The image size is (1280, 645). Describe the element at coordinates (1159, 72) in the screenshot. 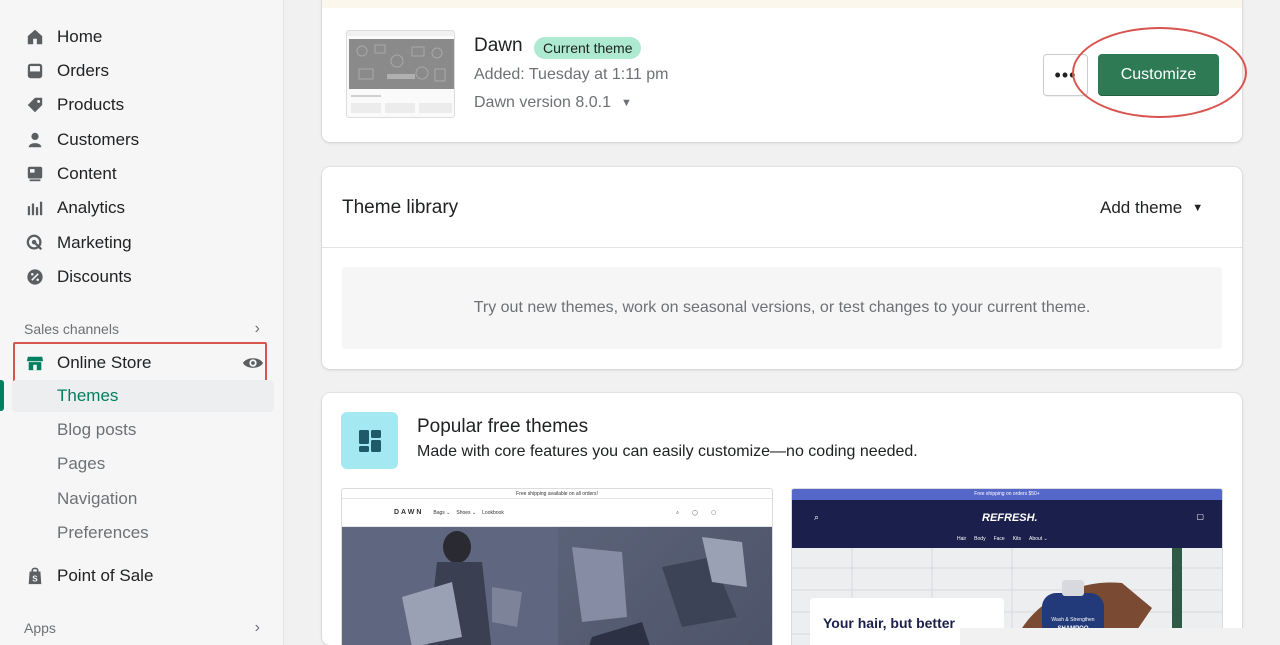

I see `annotation-highlight-ellipse` at that location.